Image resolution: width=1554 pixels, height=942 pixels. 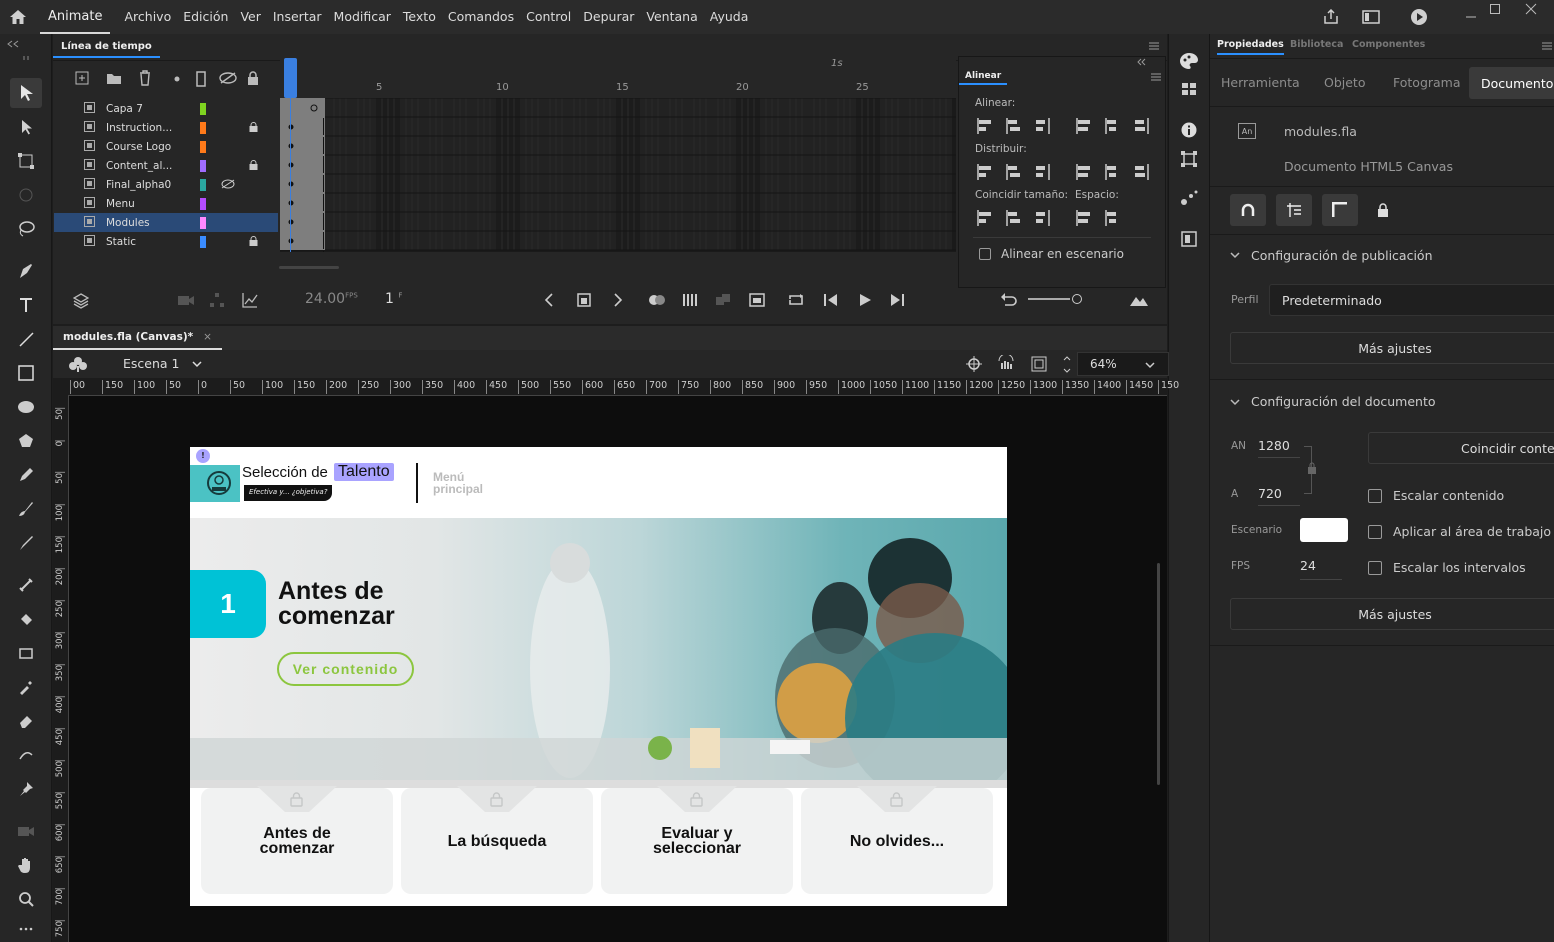 What do you see at coordinates (26, 543) in the screenshot?
I see `brush-tool-icon` at bounding box center [26, 543].